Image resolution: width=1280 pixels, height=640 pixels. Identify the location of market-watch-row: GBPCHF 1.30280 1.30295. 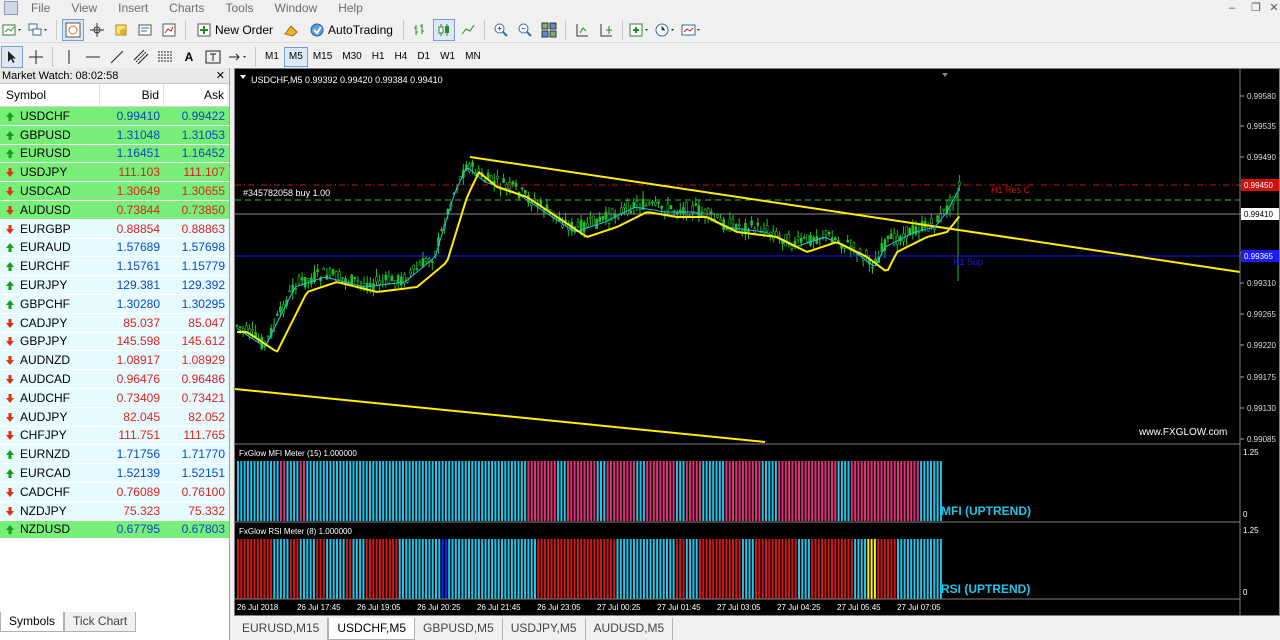
(114, 304).